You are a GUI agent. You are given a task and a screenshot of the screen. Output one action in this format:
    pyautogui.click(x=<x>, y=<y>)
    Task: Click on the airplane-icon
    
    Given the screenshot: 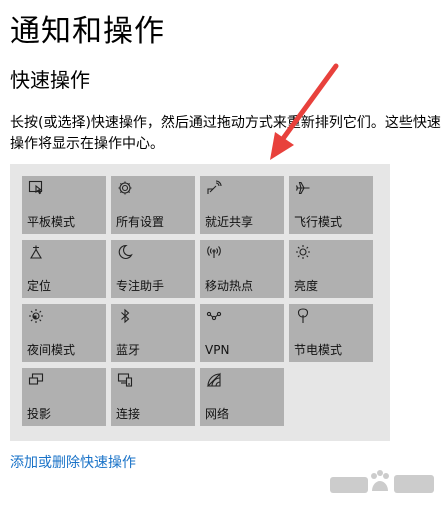 What is the action you would take?
    pyautogui.click(x=303, y=188)
    